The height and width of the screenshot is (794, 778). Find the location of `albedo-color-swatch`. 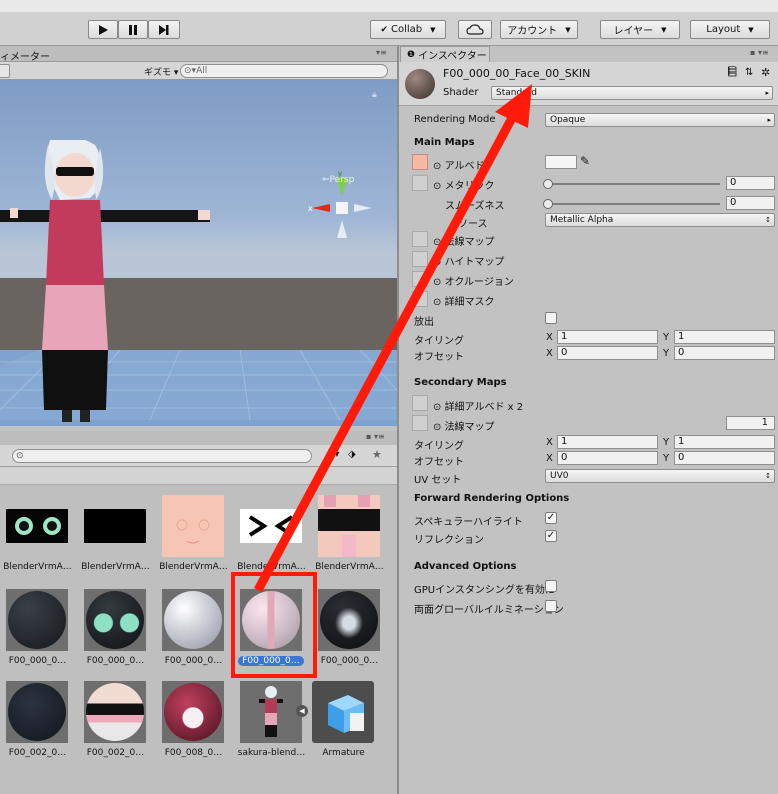

albedo-color-swatch is located at coordinates (561, 162).